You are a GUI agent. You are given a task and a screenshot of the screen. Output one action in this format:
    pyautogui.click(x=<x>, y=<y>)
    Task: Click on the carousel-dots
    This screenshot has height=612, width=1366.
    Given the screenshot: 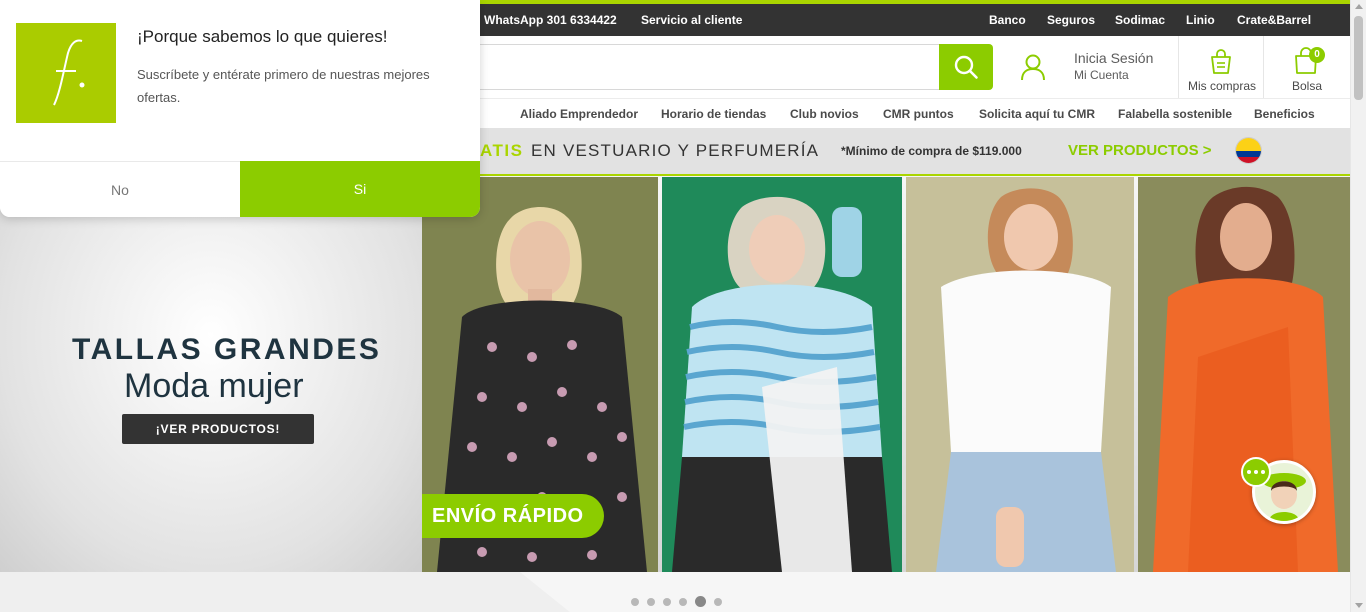 What is the action you would take?
    pyautogui.click(x=676, y=601)
    